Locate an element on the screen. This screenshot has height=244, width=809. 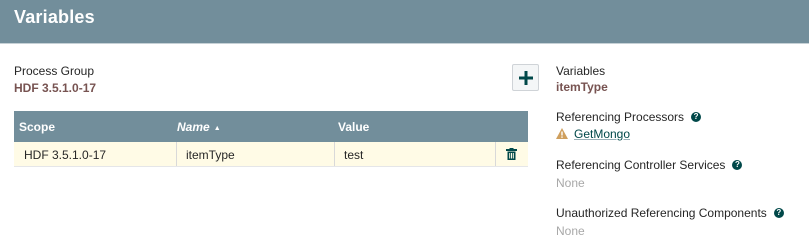
referencing-controller-services-text: Referencing Controller Services is located at coordinates (641, 165).